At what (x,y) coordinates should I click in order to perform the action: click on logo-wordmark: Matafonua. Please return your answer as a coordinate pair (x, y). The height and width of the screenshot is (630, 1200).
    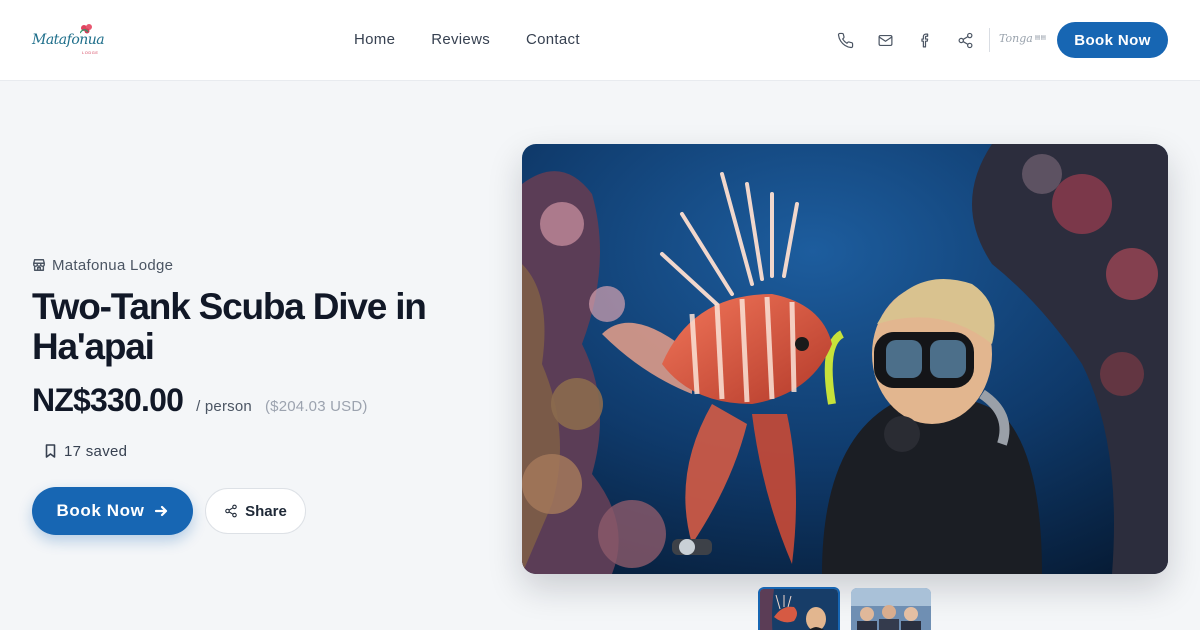
    Looking at the image, I should click on (68, 40).